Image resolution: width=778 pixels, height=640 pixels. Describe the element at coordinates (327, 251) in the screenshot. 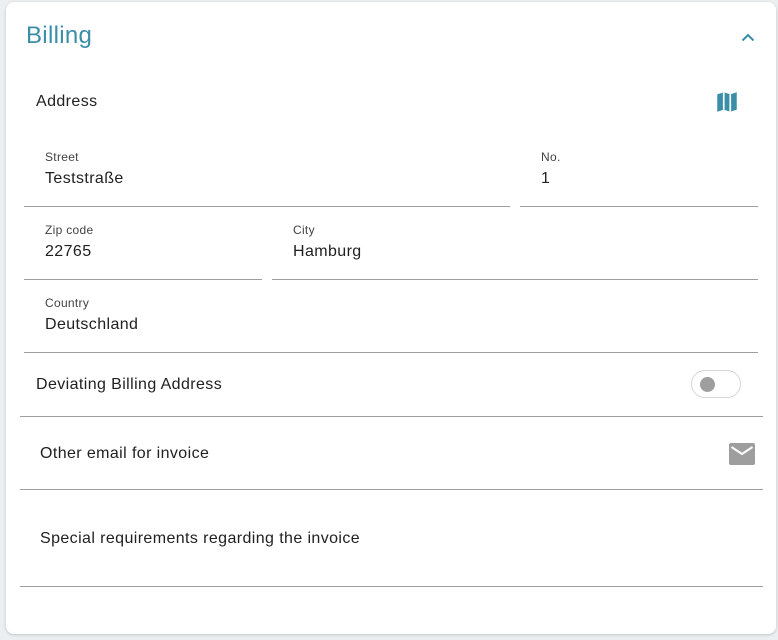

I see `city-value: Hamburg` at that location.